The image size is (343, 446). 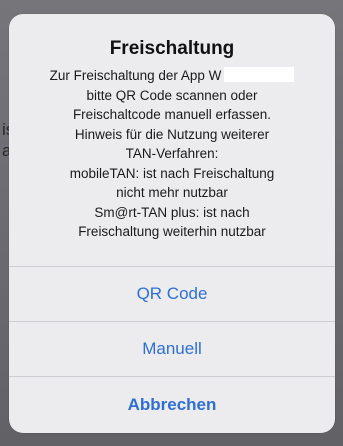 What do you see at coordinates (172, 231) in the screenshot?
I see `message-line: Freischaltung weiterhin nutzbar` at bounding box center [172, 231].